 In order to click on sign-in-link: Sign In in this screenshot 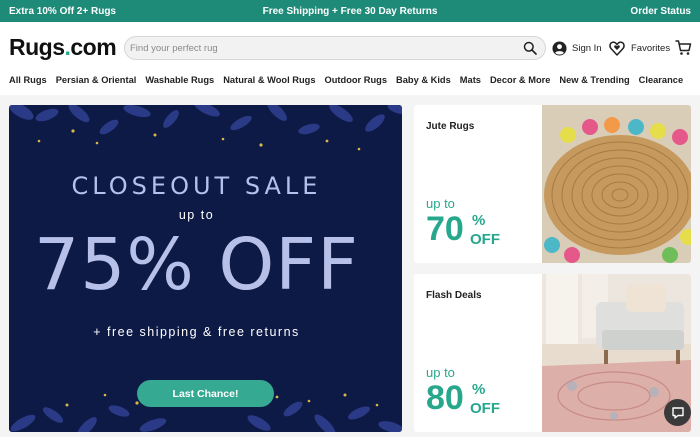, I will do `click(577, 48)`.